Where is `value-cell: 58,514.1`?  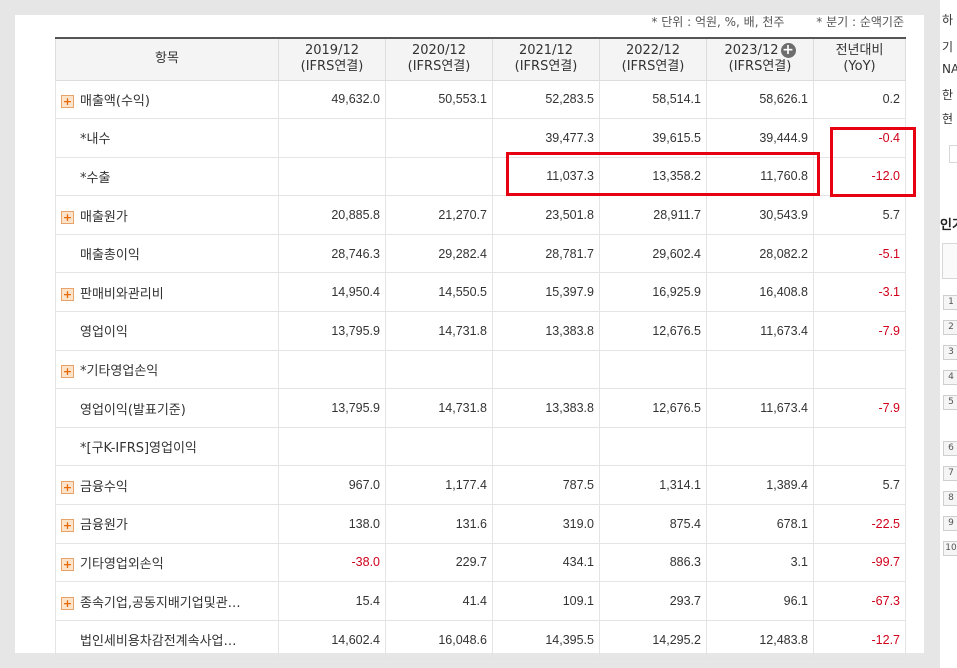
value-cell: 58,514.1 is located at coordinates (653, 99).